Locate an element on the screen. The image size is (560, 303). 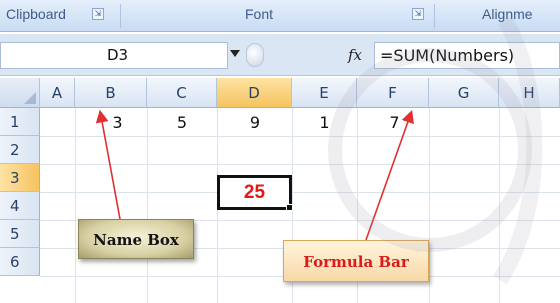
column-header-e: E is located at coordinates (324, 93).